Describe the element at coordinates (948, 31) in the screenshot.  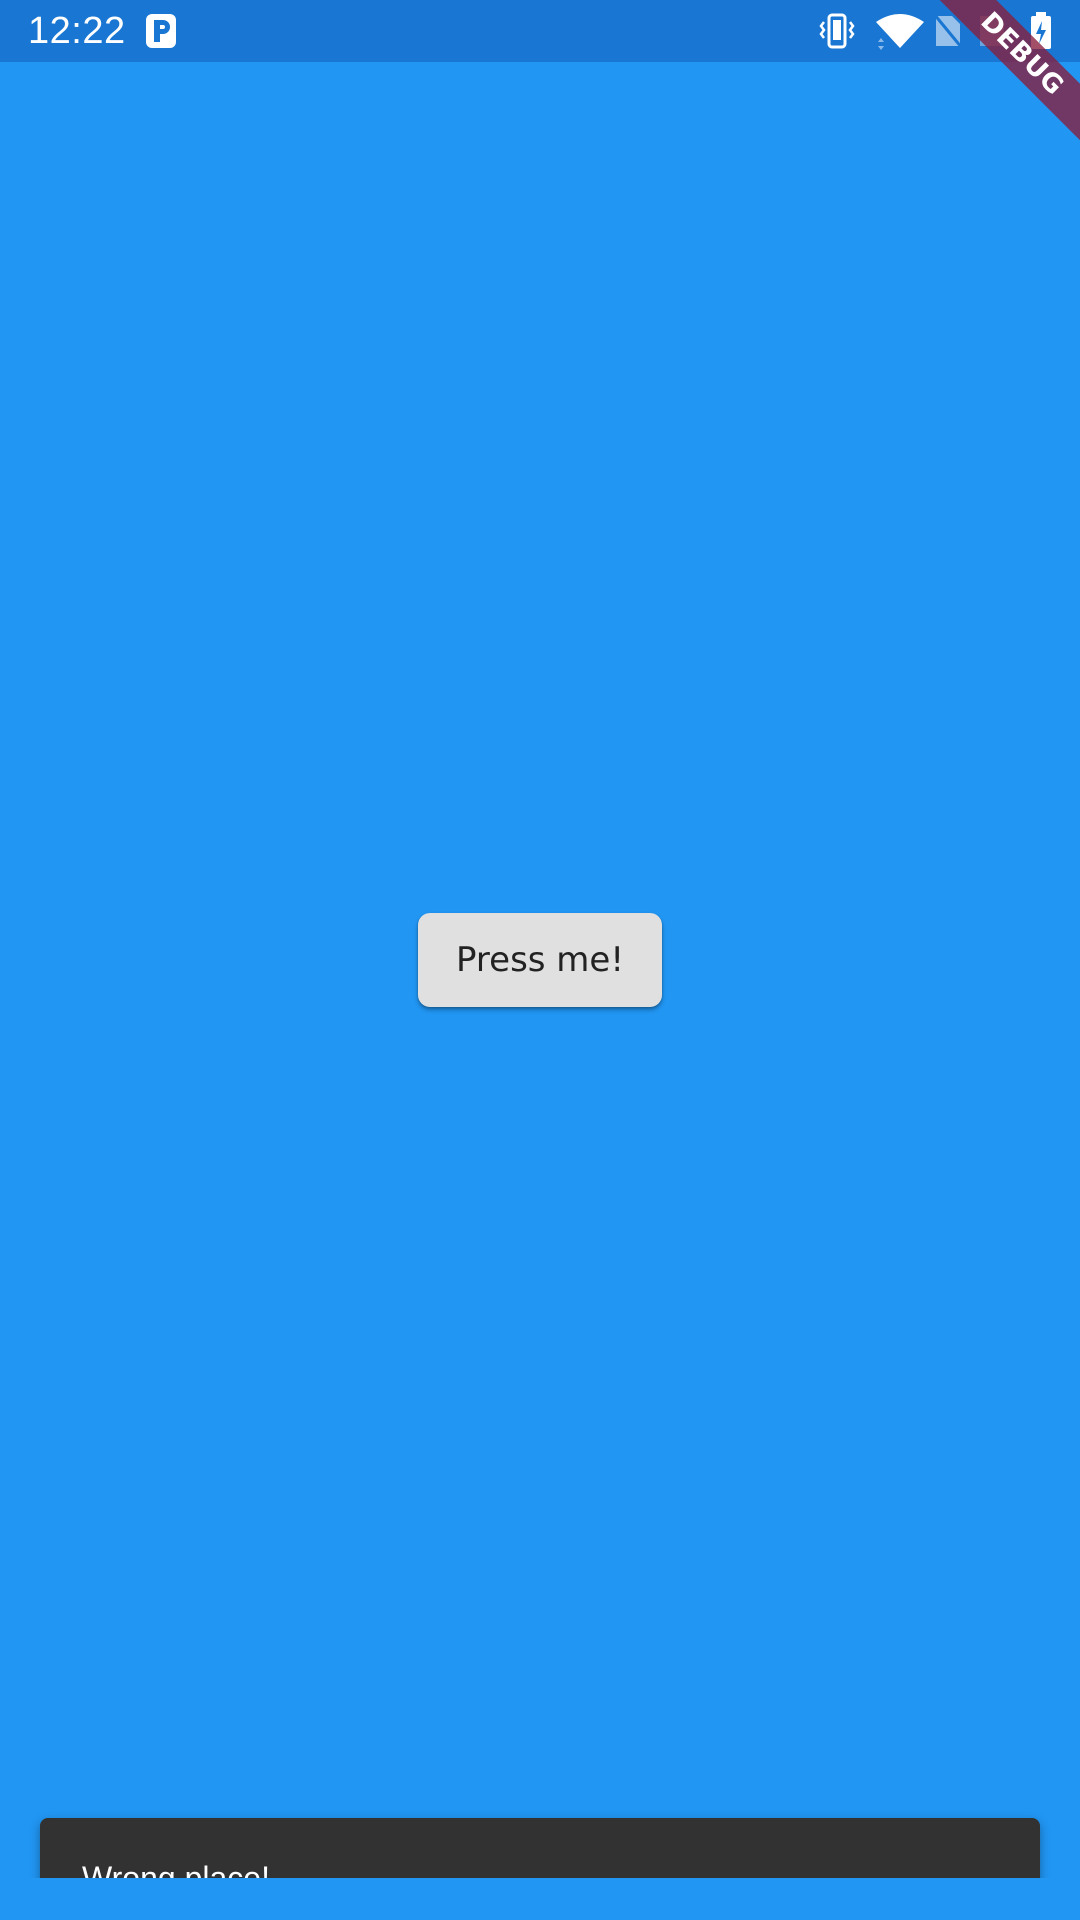
I see `no-sim-icon` at that location.